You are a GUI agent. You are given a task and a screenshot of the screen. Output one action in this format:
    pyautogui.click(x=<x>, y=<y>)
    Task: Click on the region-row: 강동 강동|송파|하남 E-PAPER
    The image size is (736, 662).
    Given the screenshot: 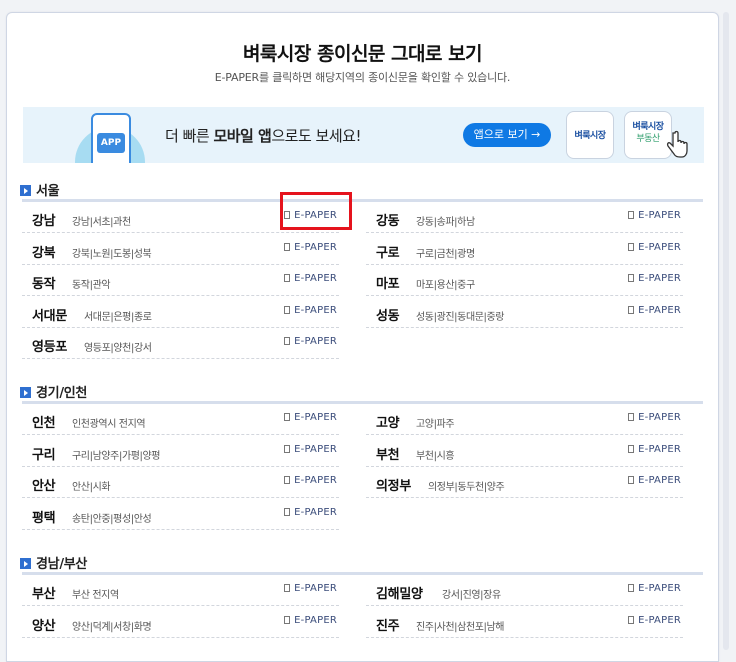 What is the action you would take?
    pyautogui.click(x=524, y=220)
    